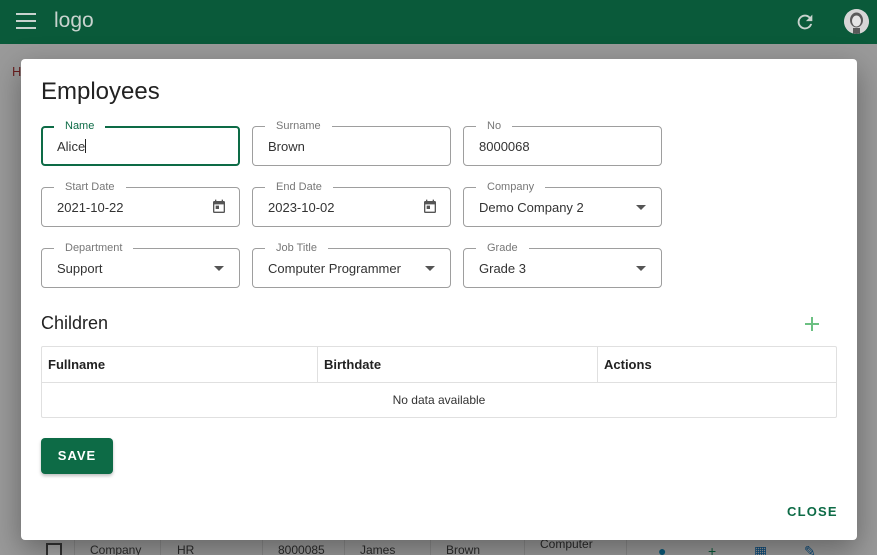 The image size is (877, 555). I want to click on logo: logo, so click(74, 21).